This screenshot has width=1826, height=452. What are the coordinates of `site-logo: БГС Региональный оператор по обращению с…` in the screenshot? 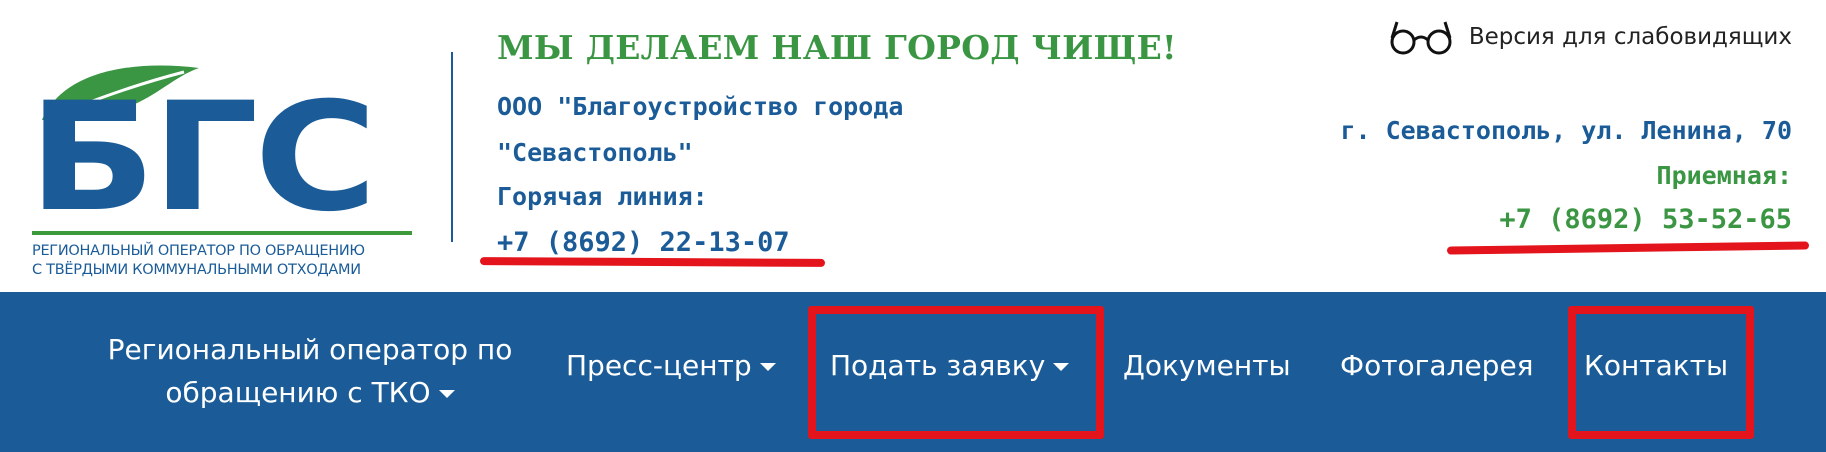 It's located at (213, 153).